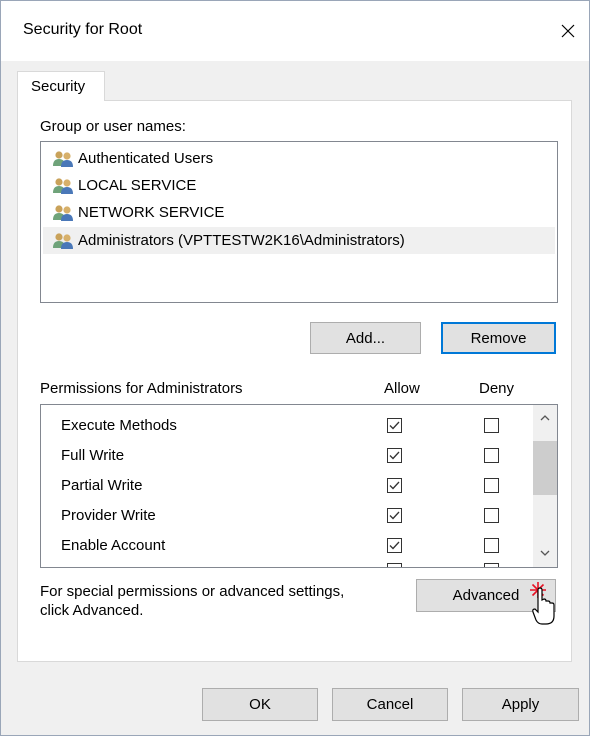 The width and height of the screenshot is (590, 736). What do you see at coordinates (260, 704) in the screenshot?
I see `ok-button: OK` at bounding box center [260, 704].